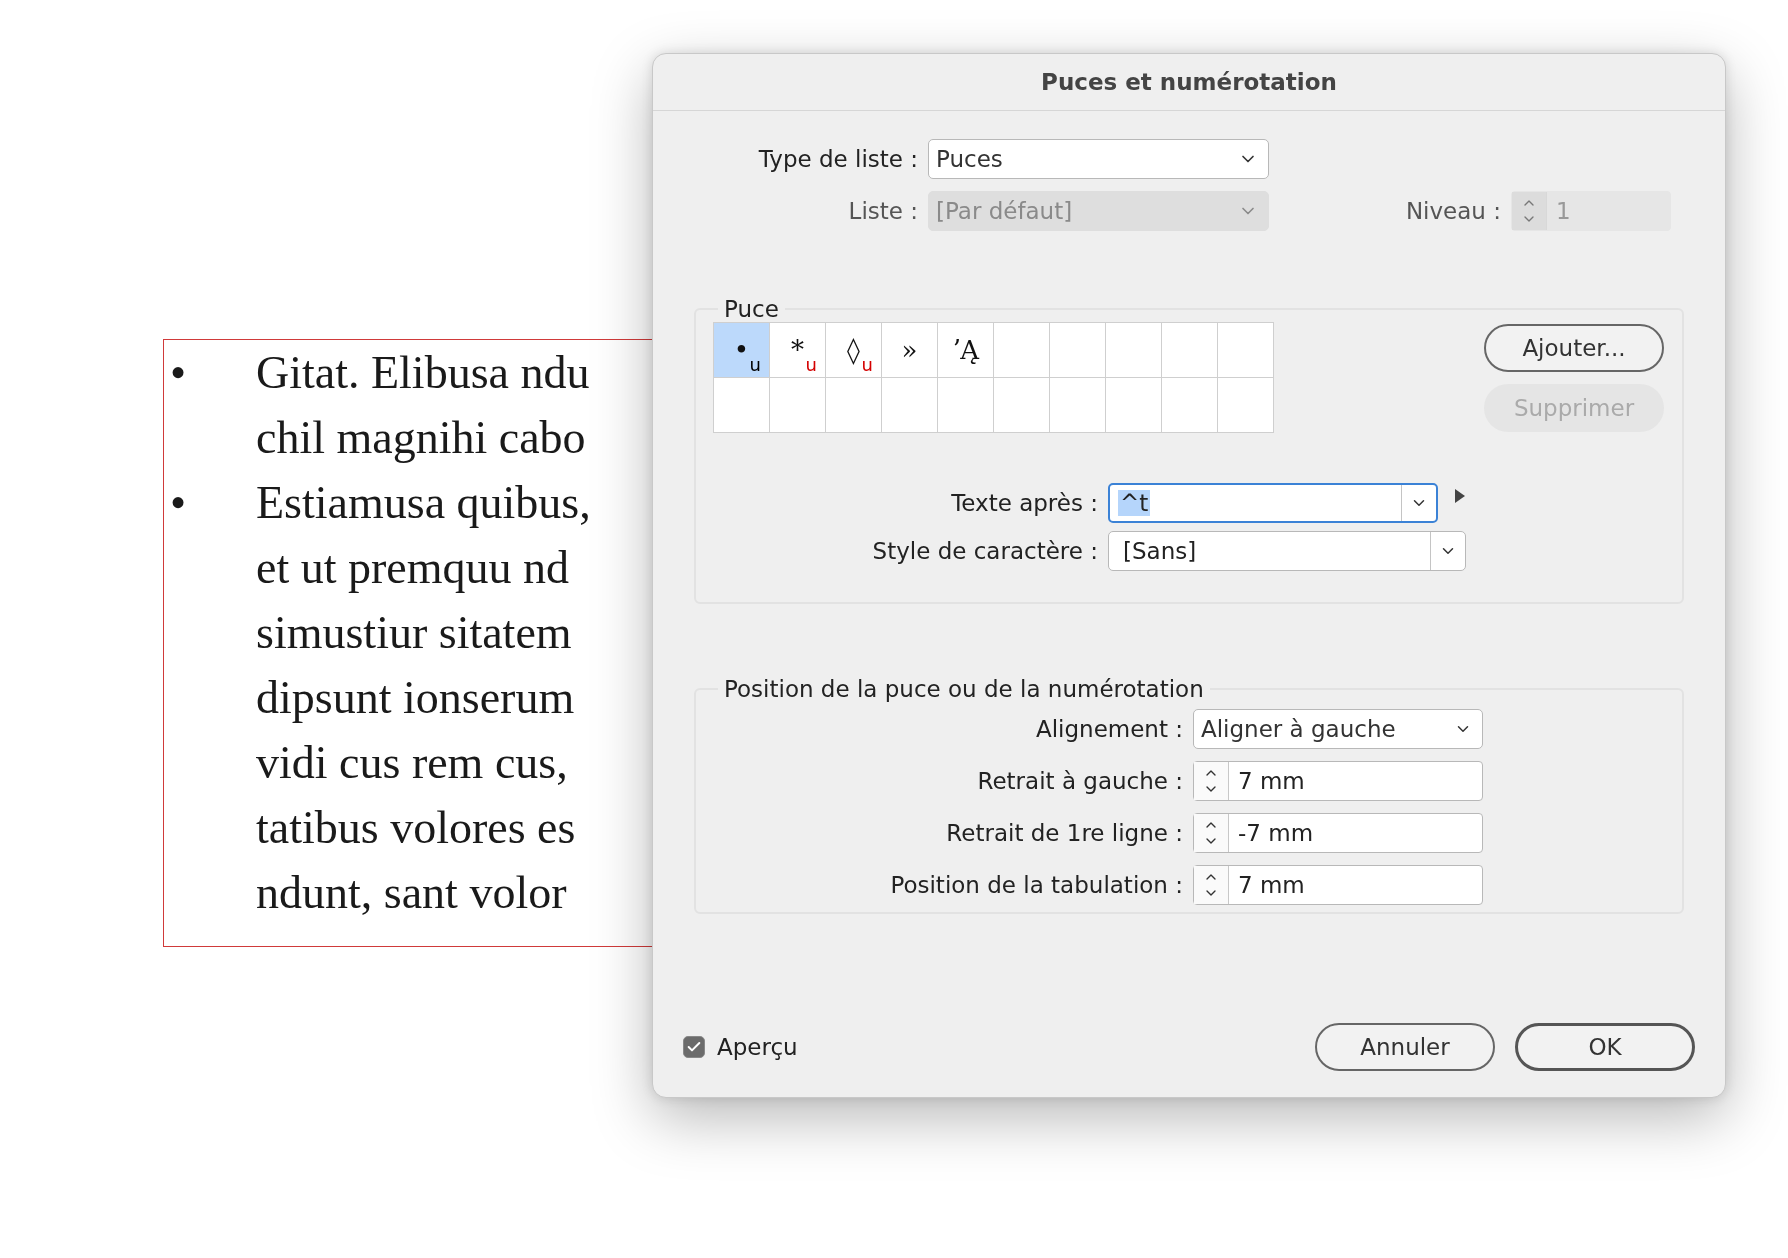  What do you see at coordinates (838, 159) in the screenshot?
I see `field-label: Type de liste :` at bounding box center [838, 159].